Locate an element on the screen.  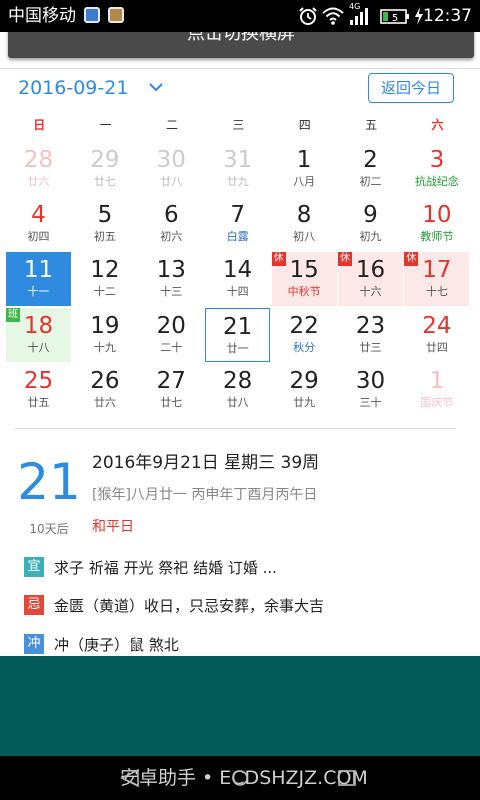
calendar-day-cell: 22 秋分 is located at coordinates (304, 335).